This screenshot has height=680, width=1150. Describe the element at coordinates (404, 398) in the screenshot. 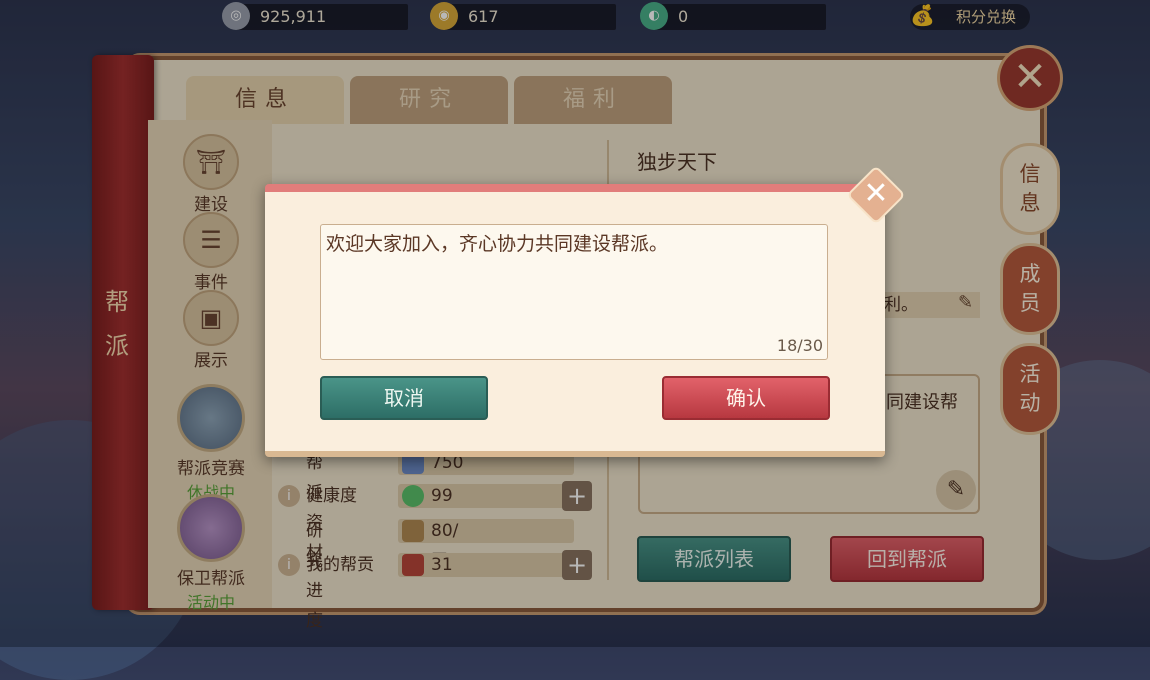

I see `cancel-button: 取消` at that location.